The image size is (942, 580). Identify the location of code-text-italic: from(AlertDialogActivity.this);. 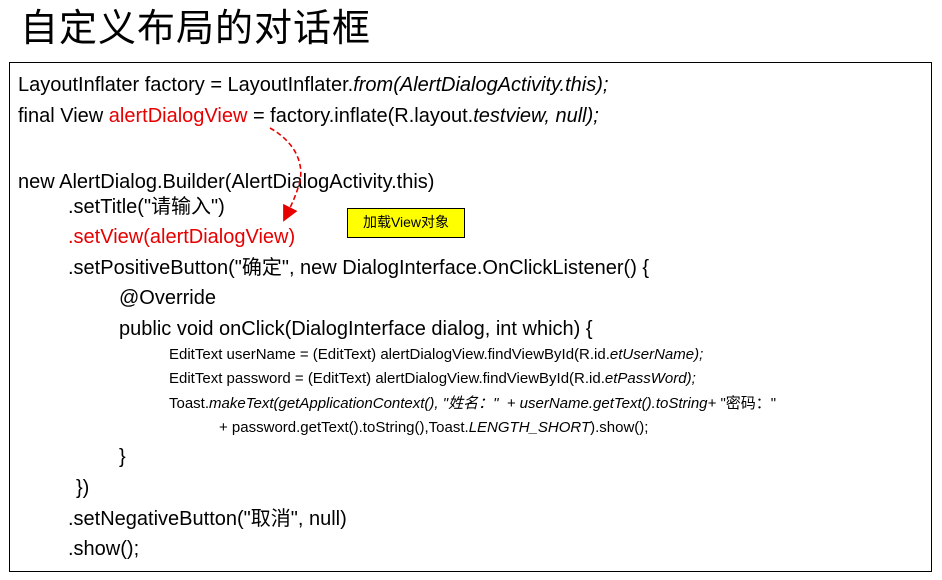
(481, 85).